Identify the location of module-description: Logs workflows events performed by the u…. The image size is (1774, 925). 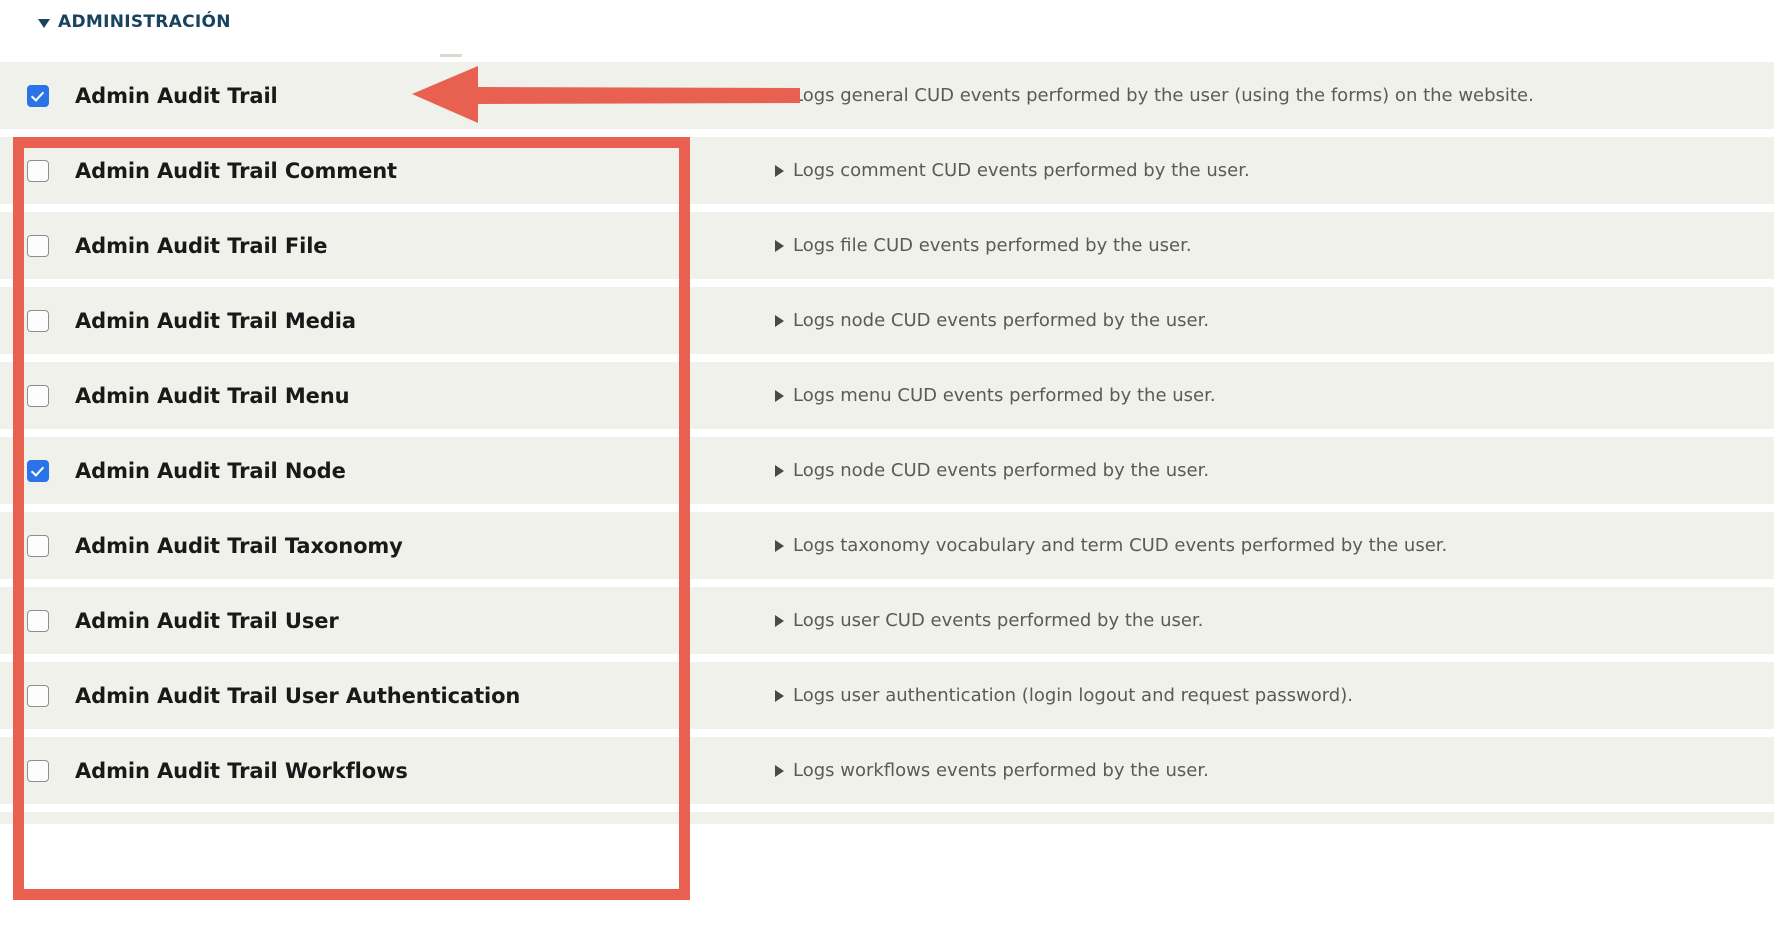
(1001, 770).